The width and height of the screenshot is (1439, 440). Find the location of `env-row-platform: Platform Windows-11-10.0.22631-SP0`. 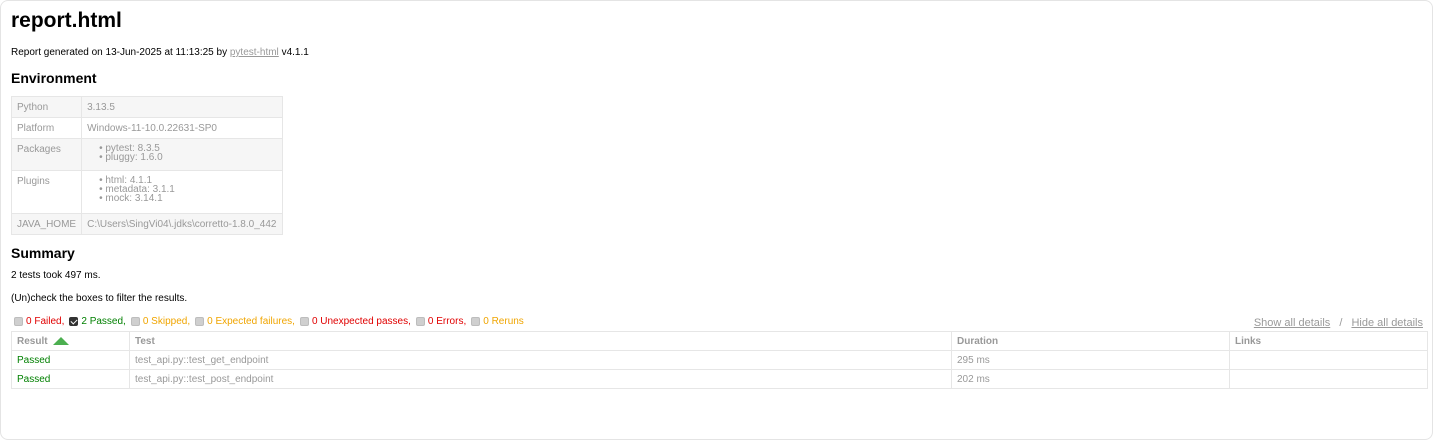

env-row-platform: Platform Windows-11-10.0.22631-SP0 is located at coordinates (147, 128).